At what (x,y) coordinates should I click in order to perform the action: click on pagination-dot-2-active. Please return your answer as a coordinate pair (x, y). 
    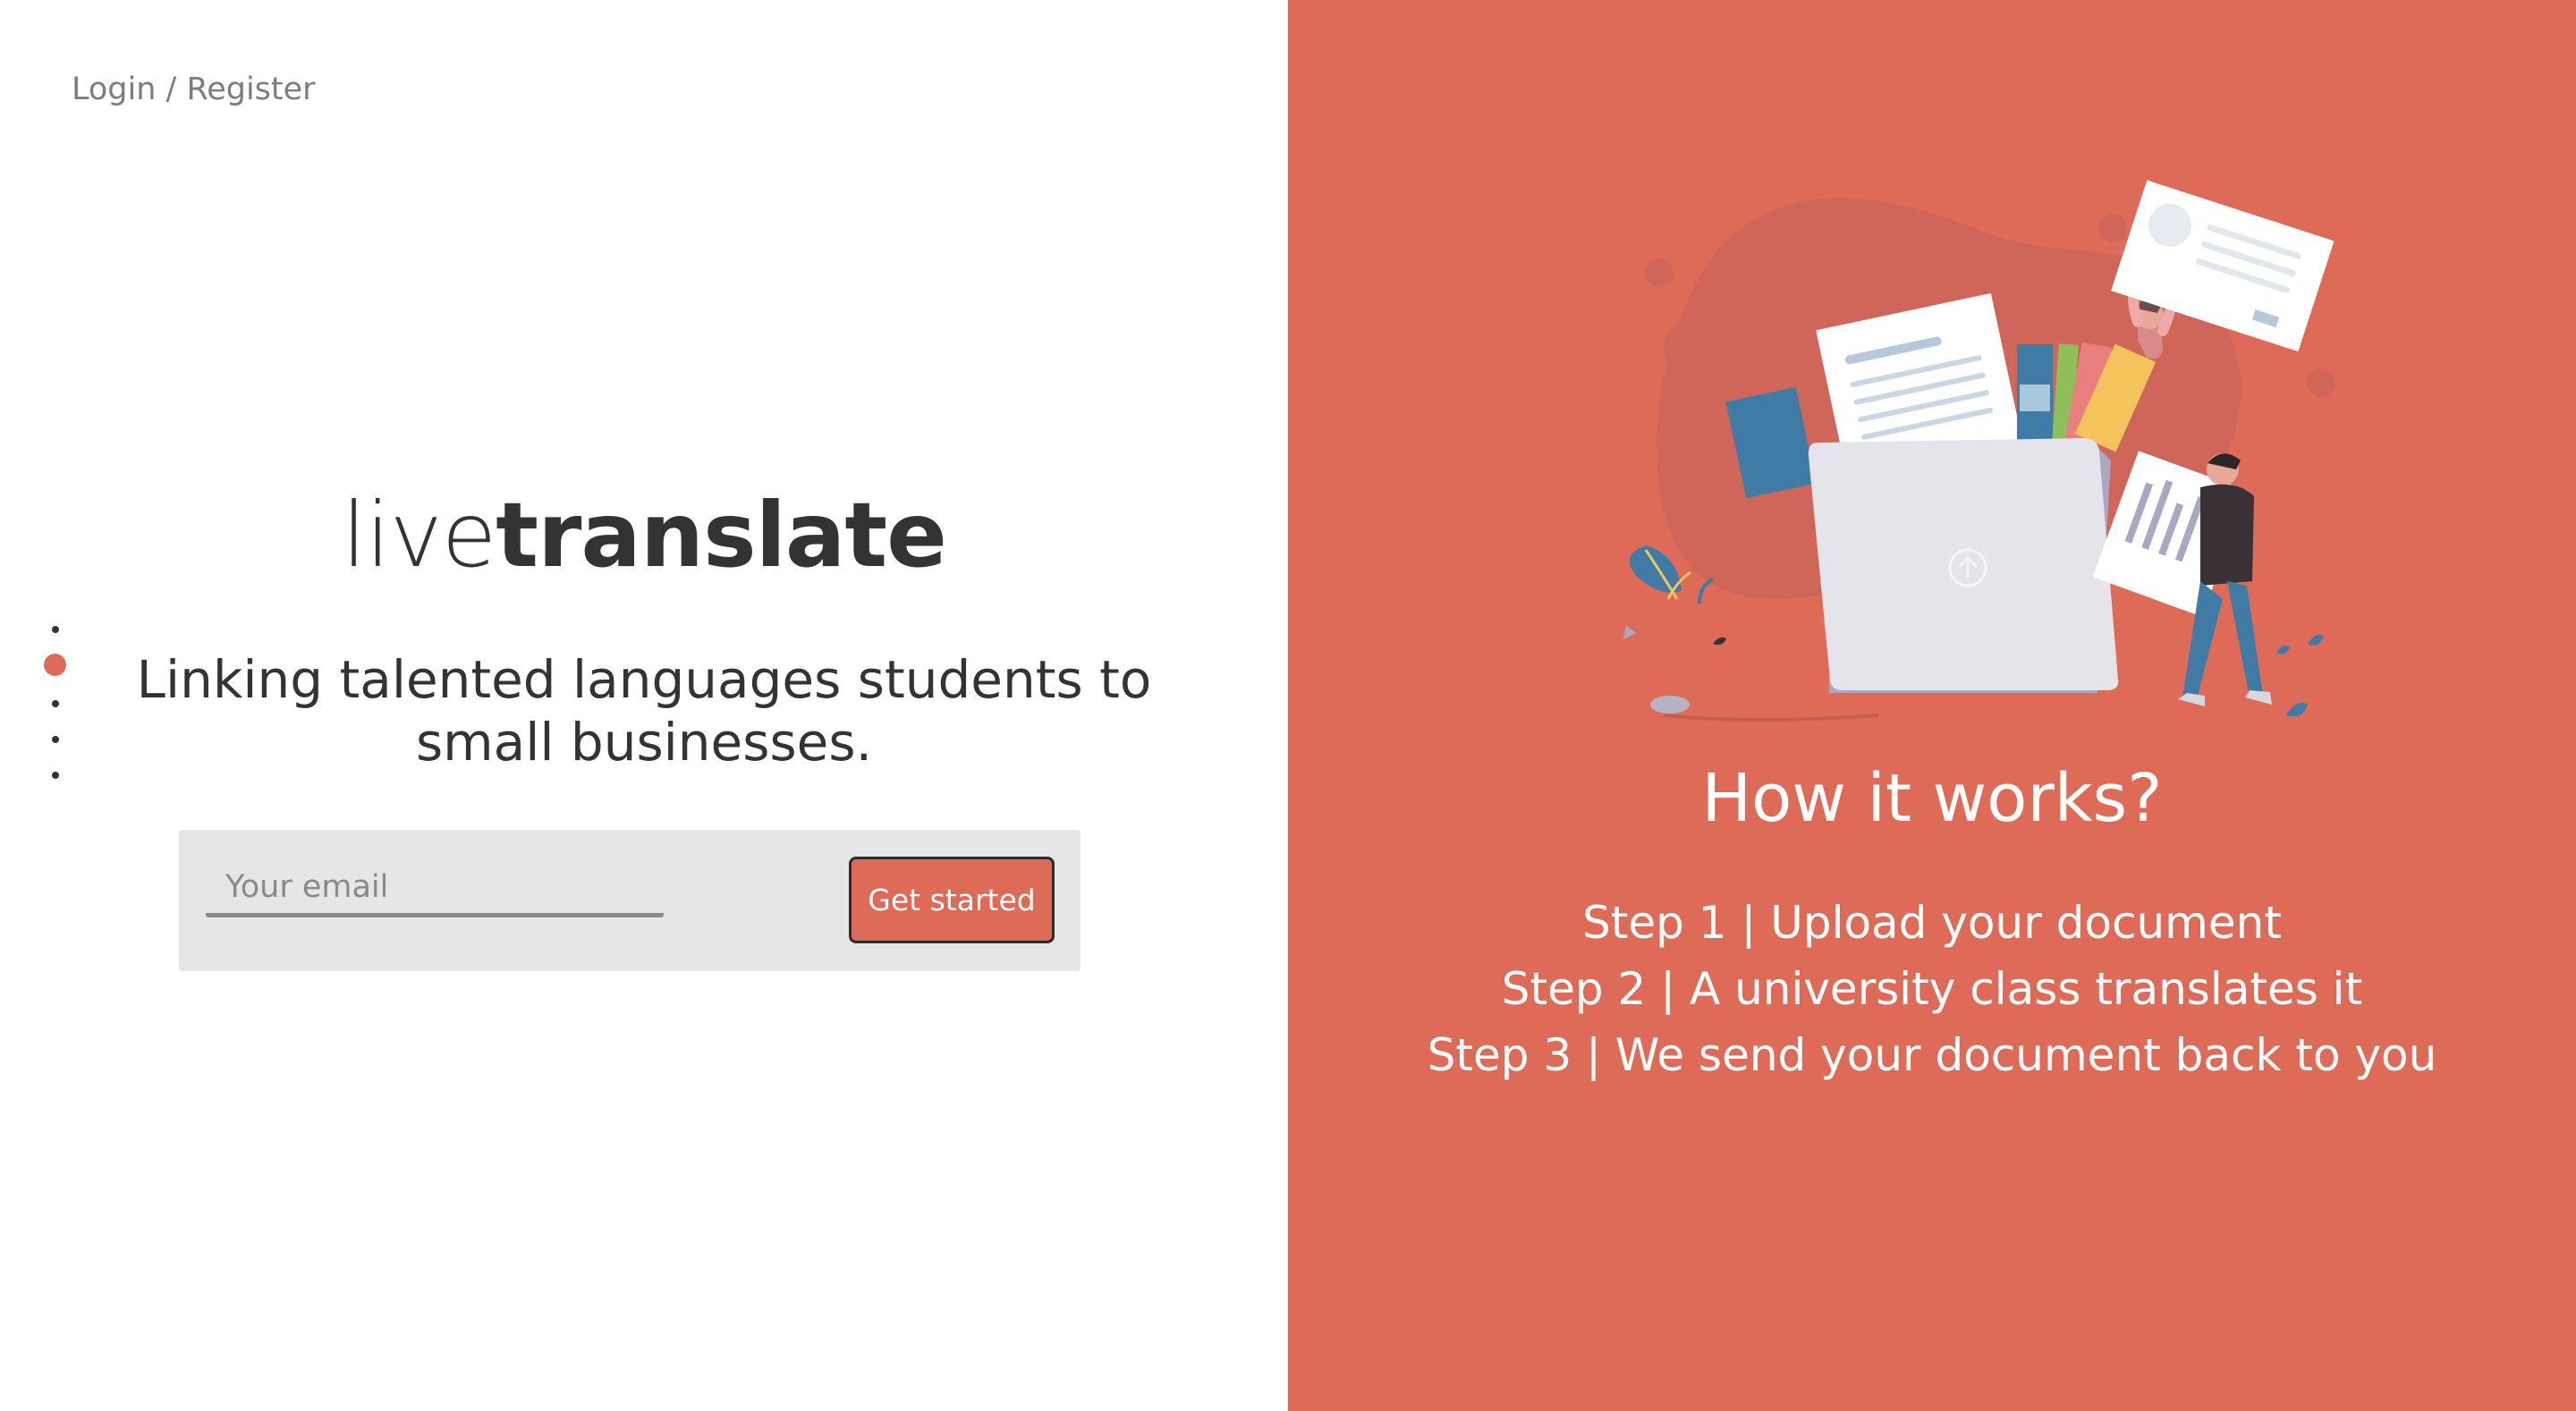
    Looking at the image, I should click on (55, 665).